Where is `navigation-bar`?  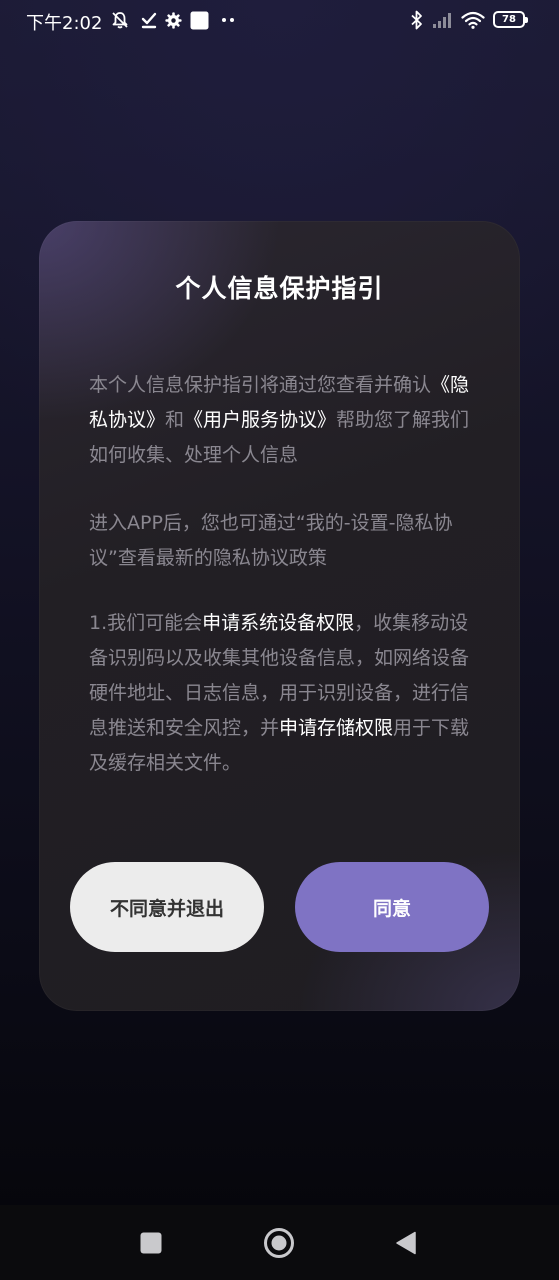
navigation-bar is located at coordinates (279, 1242).